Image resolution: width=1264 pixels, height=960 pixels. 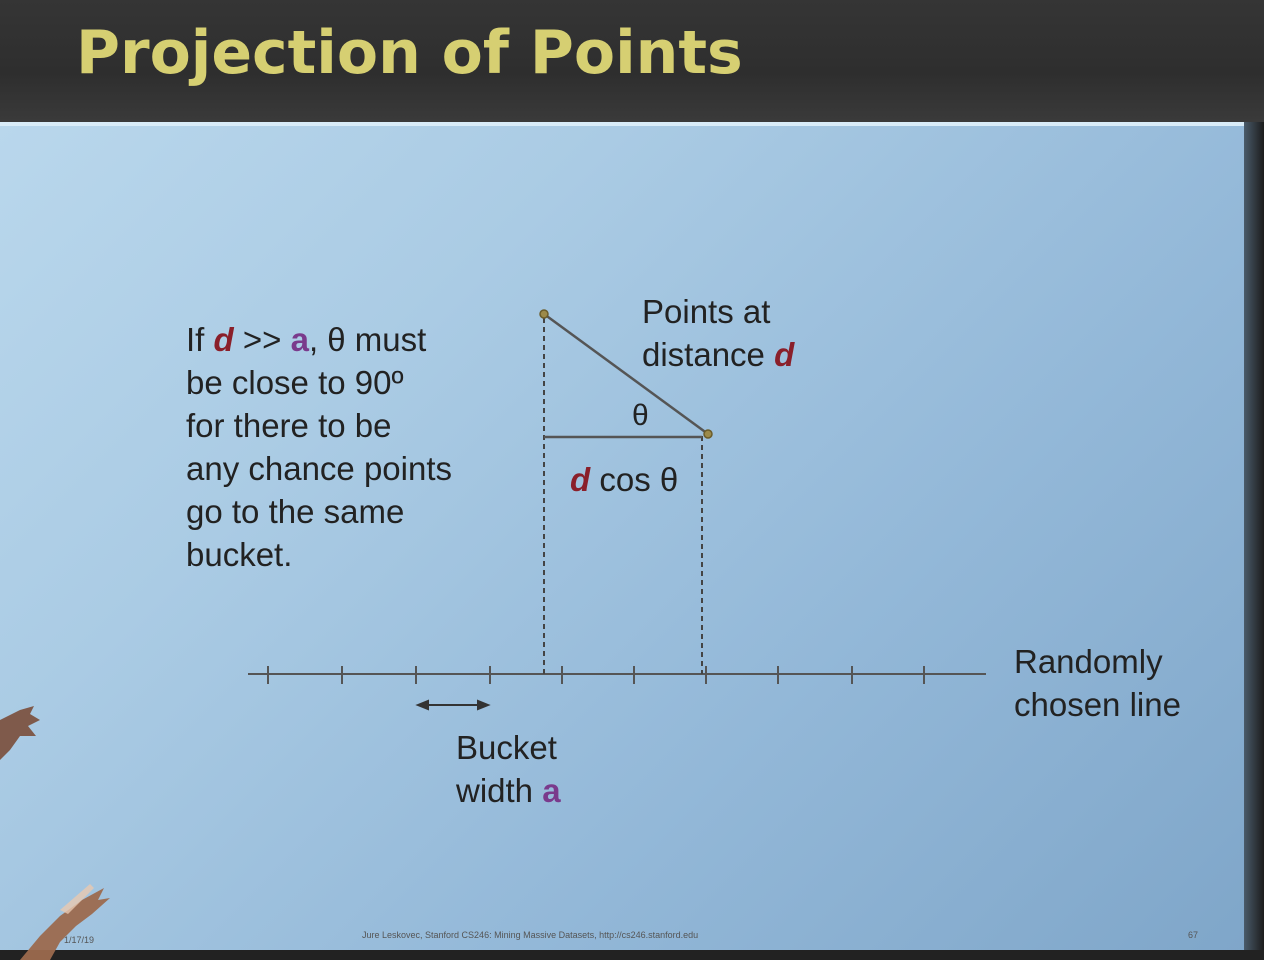 I want to click on note-line-6: bucket., so click(x=239, y=554).